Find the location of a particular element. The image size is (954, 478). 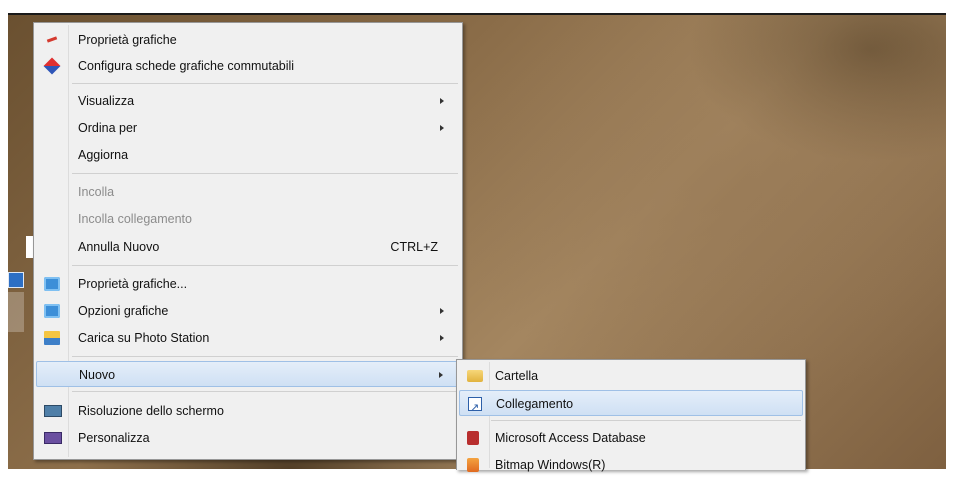

monitor-icon is located at coordinates (53, 411).